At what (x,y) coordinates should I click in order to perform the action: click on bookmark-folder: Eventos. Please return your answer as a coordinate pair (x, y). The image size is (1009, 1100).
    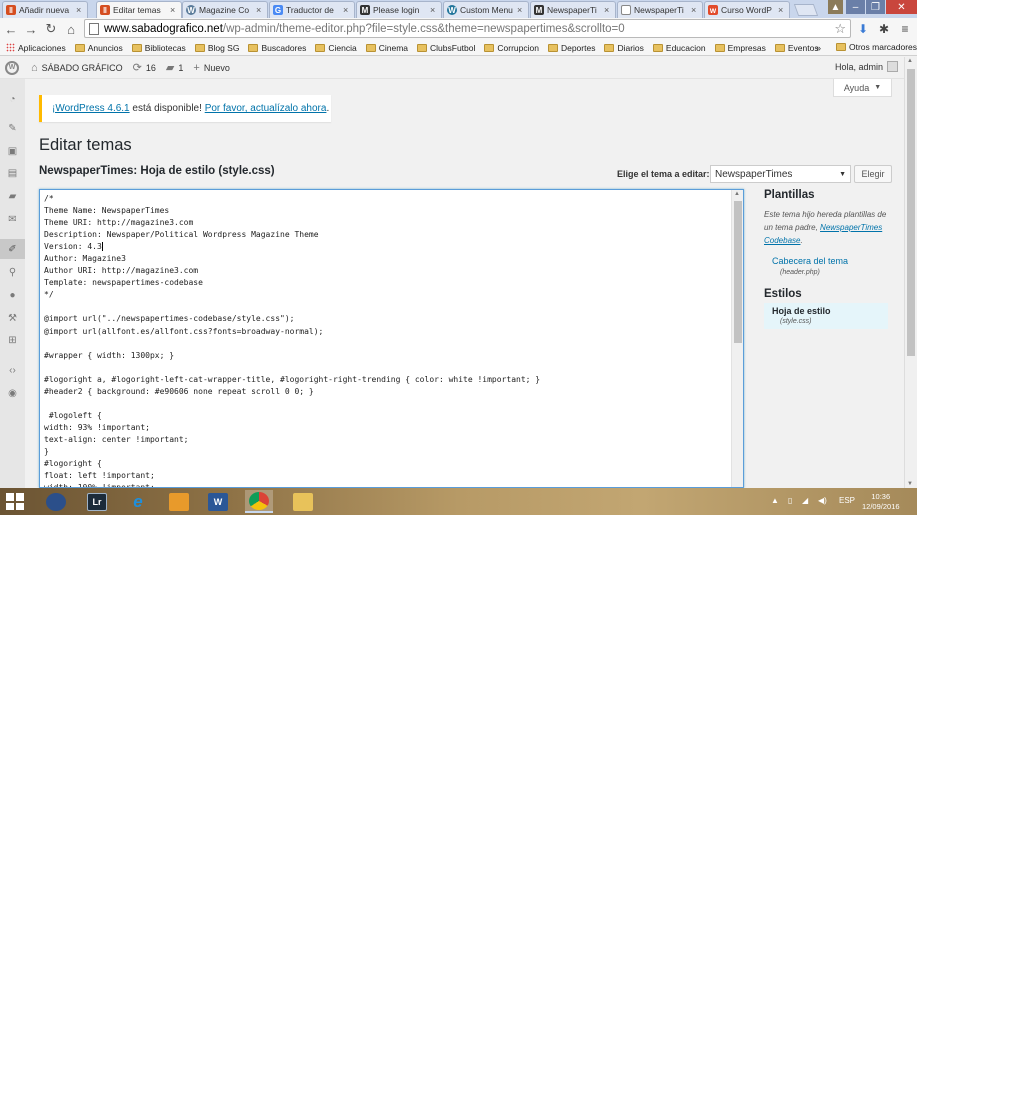
    Looking at the image, I should click on (796, 48).